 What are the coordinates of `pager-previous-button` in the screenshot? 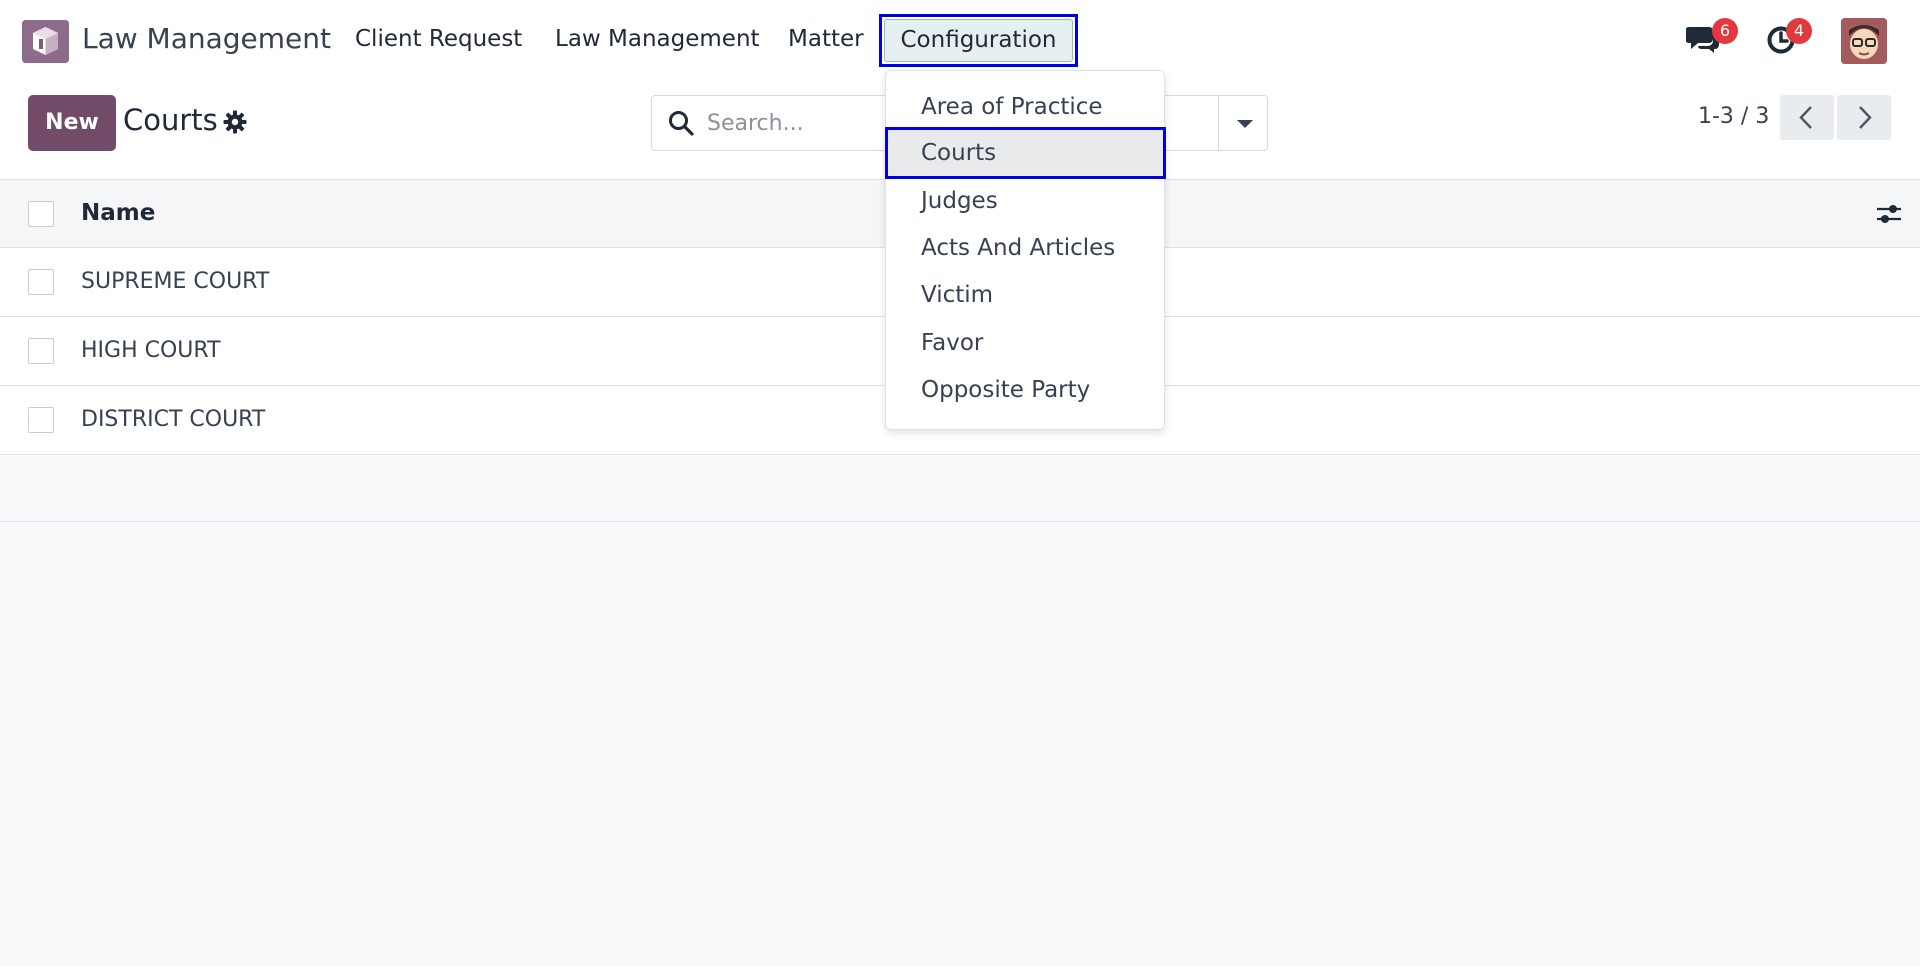 It's located at (1807, 117).